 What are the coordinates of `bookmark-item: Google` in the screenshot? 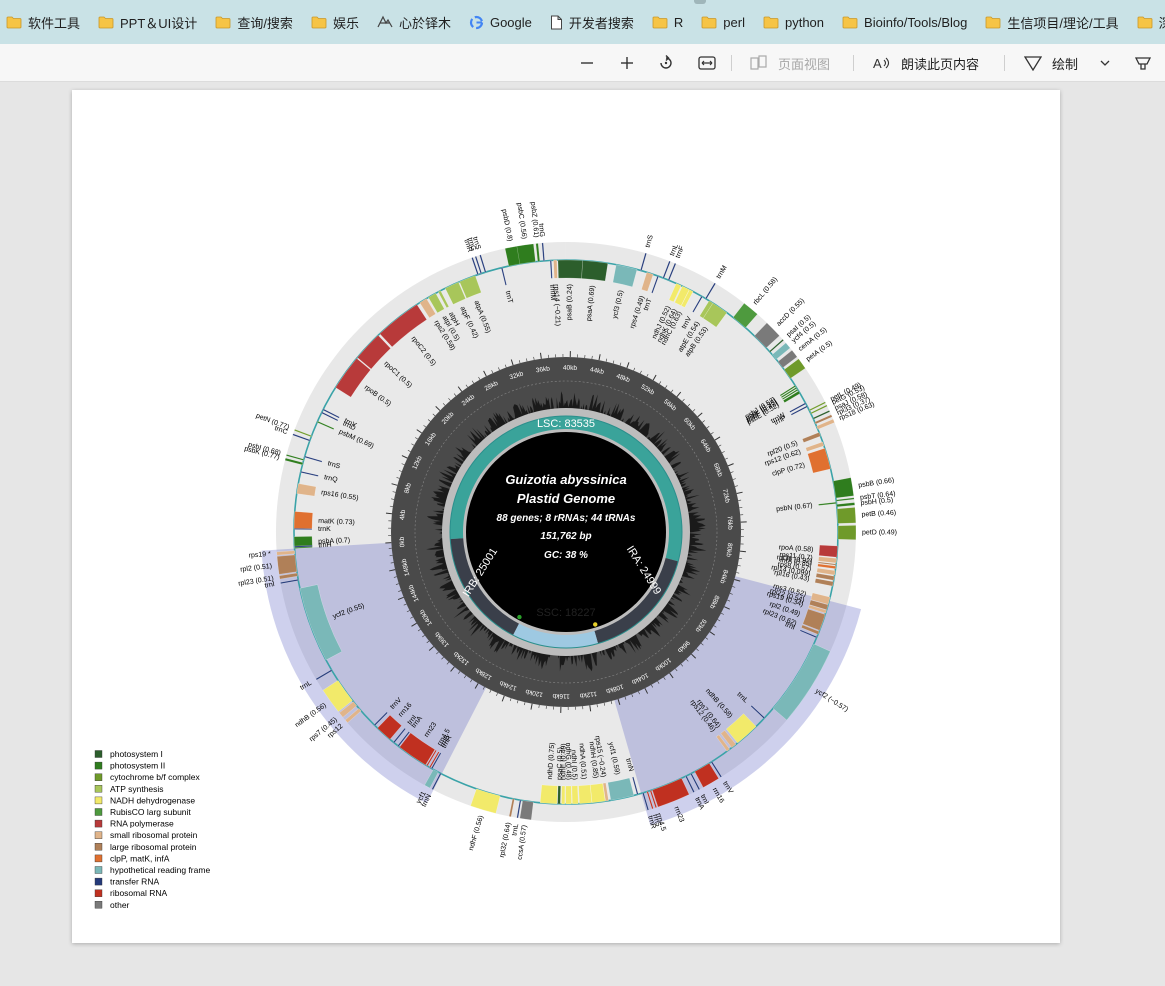 It's located at (501, 22).